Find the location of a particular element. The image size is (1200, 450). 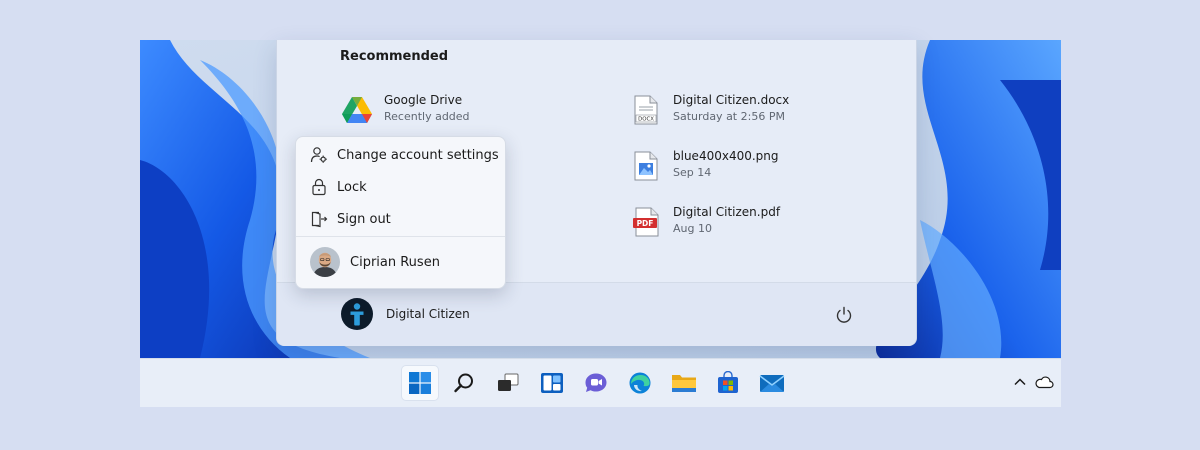

task-view-icon is located at coordinates (508, 383).